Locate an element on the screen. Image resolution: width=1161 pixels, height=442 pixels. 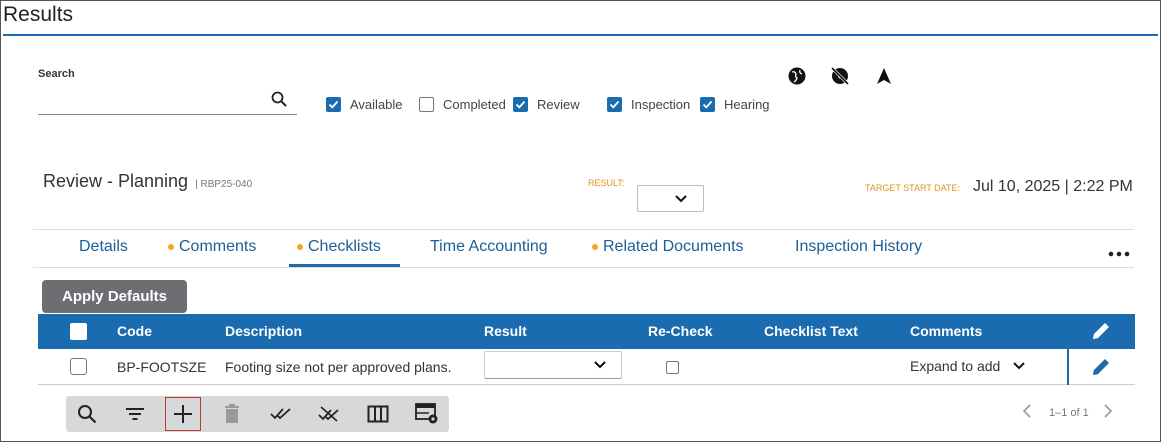
table-settings-icon is located at coordinates (427, 414).